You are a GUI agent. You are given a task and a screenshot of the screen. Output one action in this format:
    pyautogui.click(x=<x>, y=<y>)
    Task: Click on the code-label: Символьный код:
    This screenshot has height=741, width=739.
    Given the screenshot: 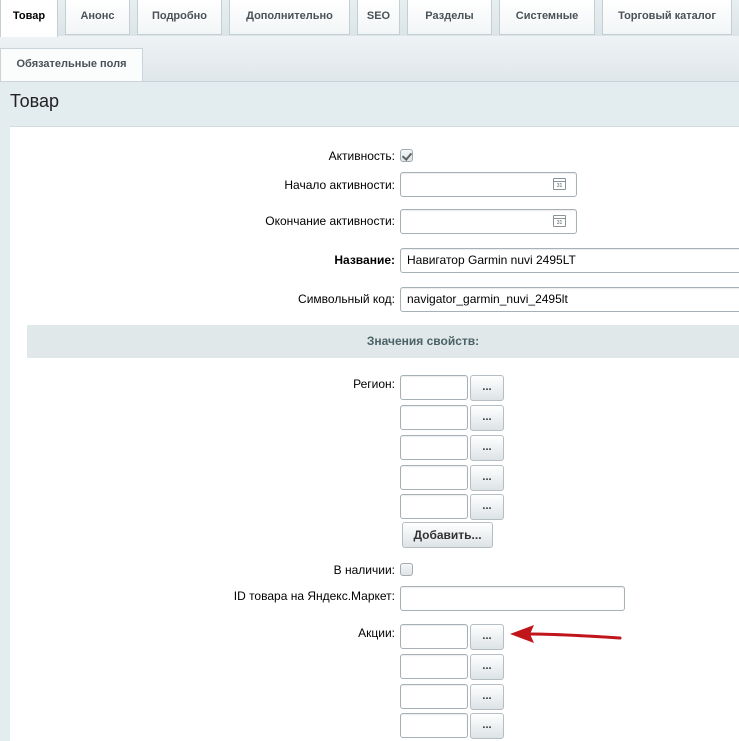 What is the action you would take?
    pyautogui.click(x=346, y=299)
    